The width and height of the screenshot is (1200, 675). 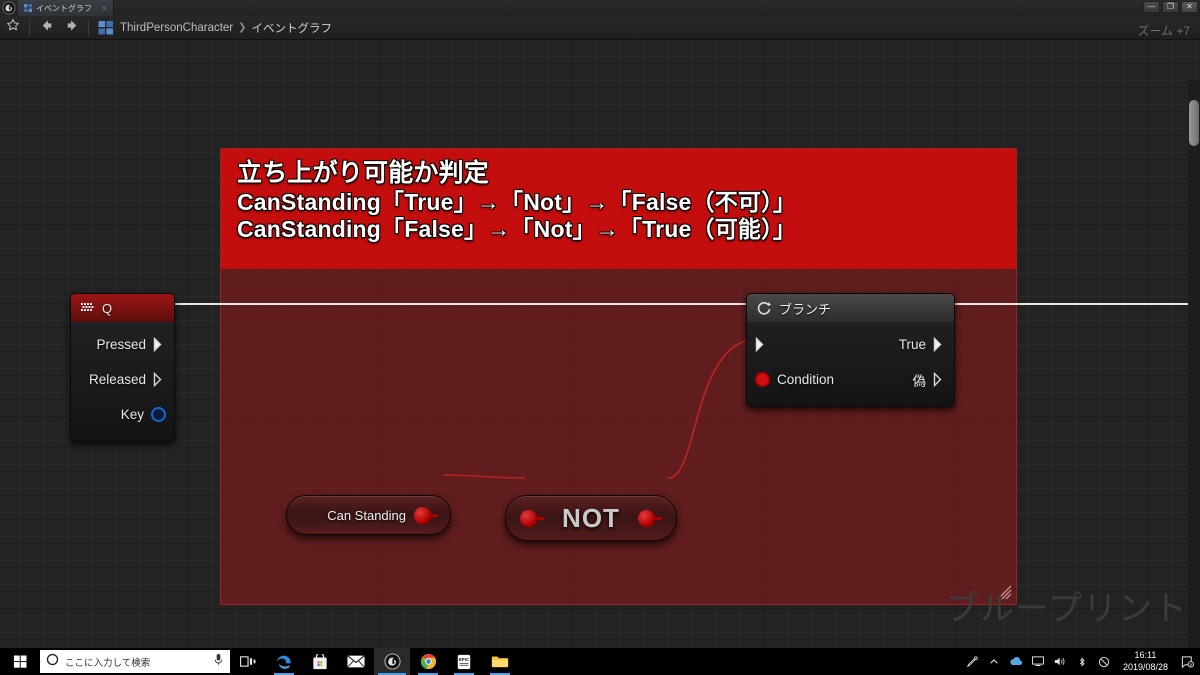 What do you see at coordinates (52, 662) in the screenshot?
I see `search-circle-icon` at bounding box center [52, 662].